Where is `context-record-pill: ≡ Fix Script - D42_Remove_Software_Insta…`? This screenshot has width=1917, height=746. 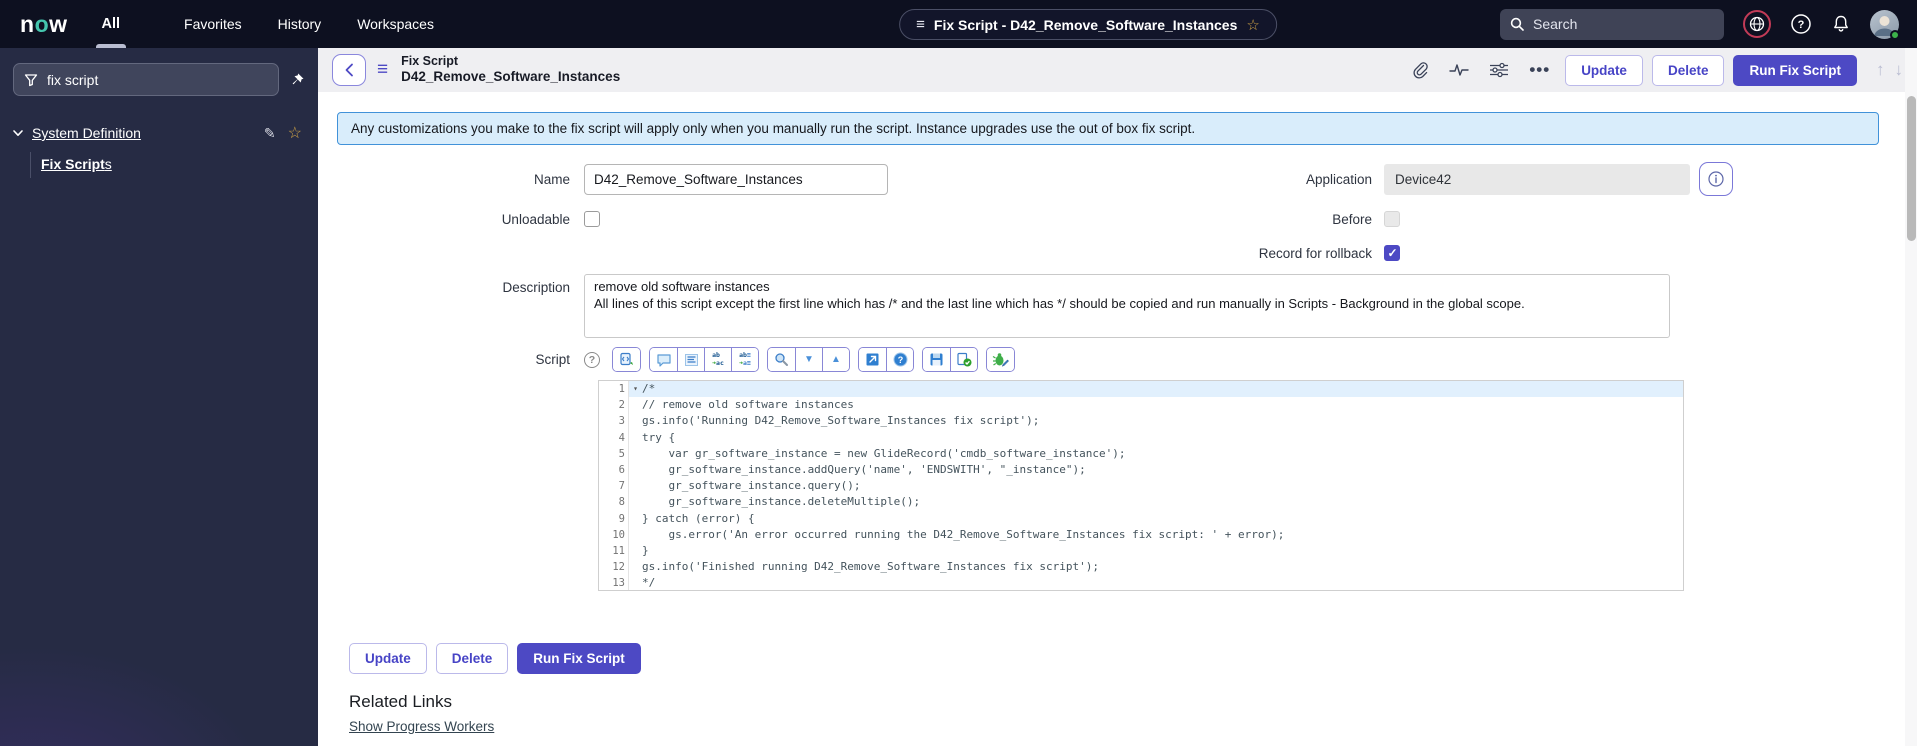 context-record-pill: ≡ Fix Script - D42_Remove_Software_Insta… is located at coordinates (1088, 24).